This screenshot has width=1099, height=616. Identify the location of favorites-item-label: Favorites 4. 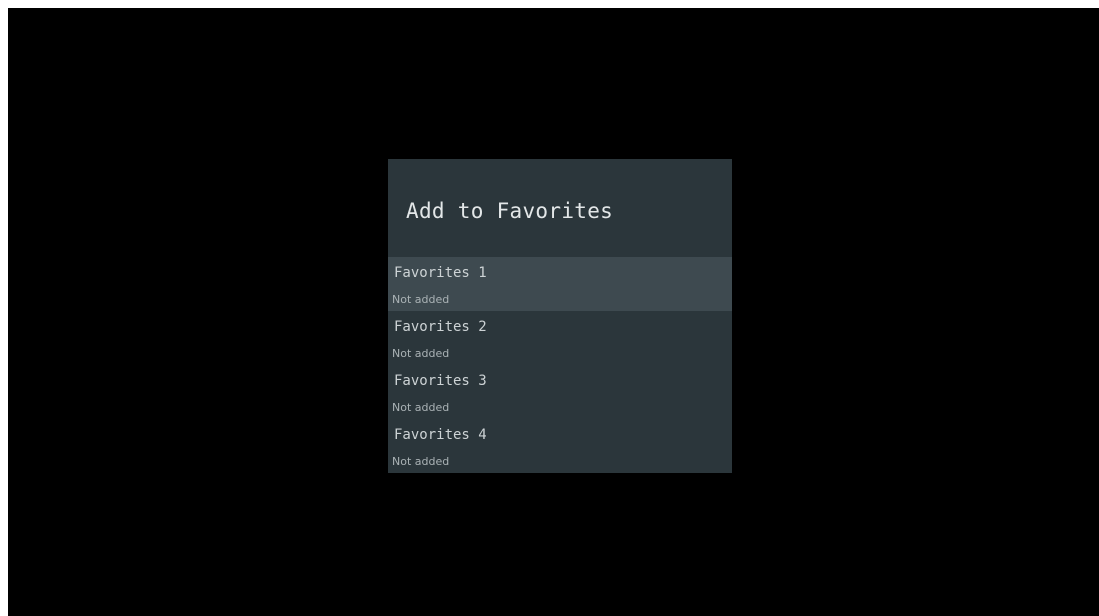
(440, 435).